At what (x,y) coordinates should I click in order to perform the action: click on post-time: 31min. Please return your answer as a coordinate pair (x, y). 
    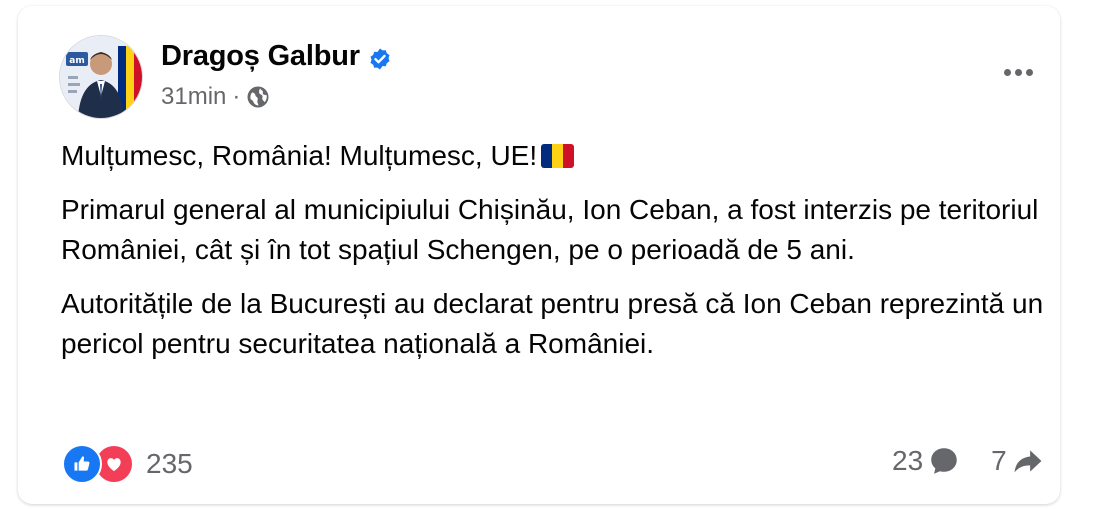
    Looking at the image, I should click on (193, 97).